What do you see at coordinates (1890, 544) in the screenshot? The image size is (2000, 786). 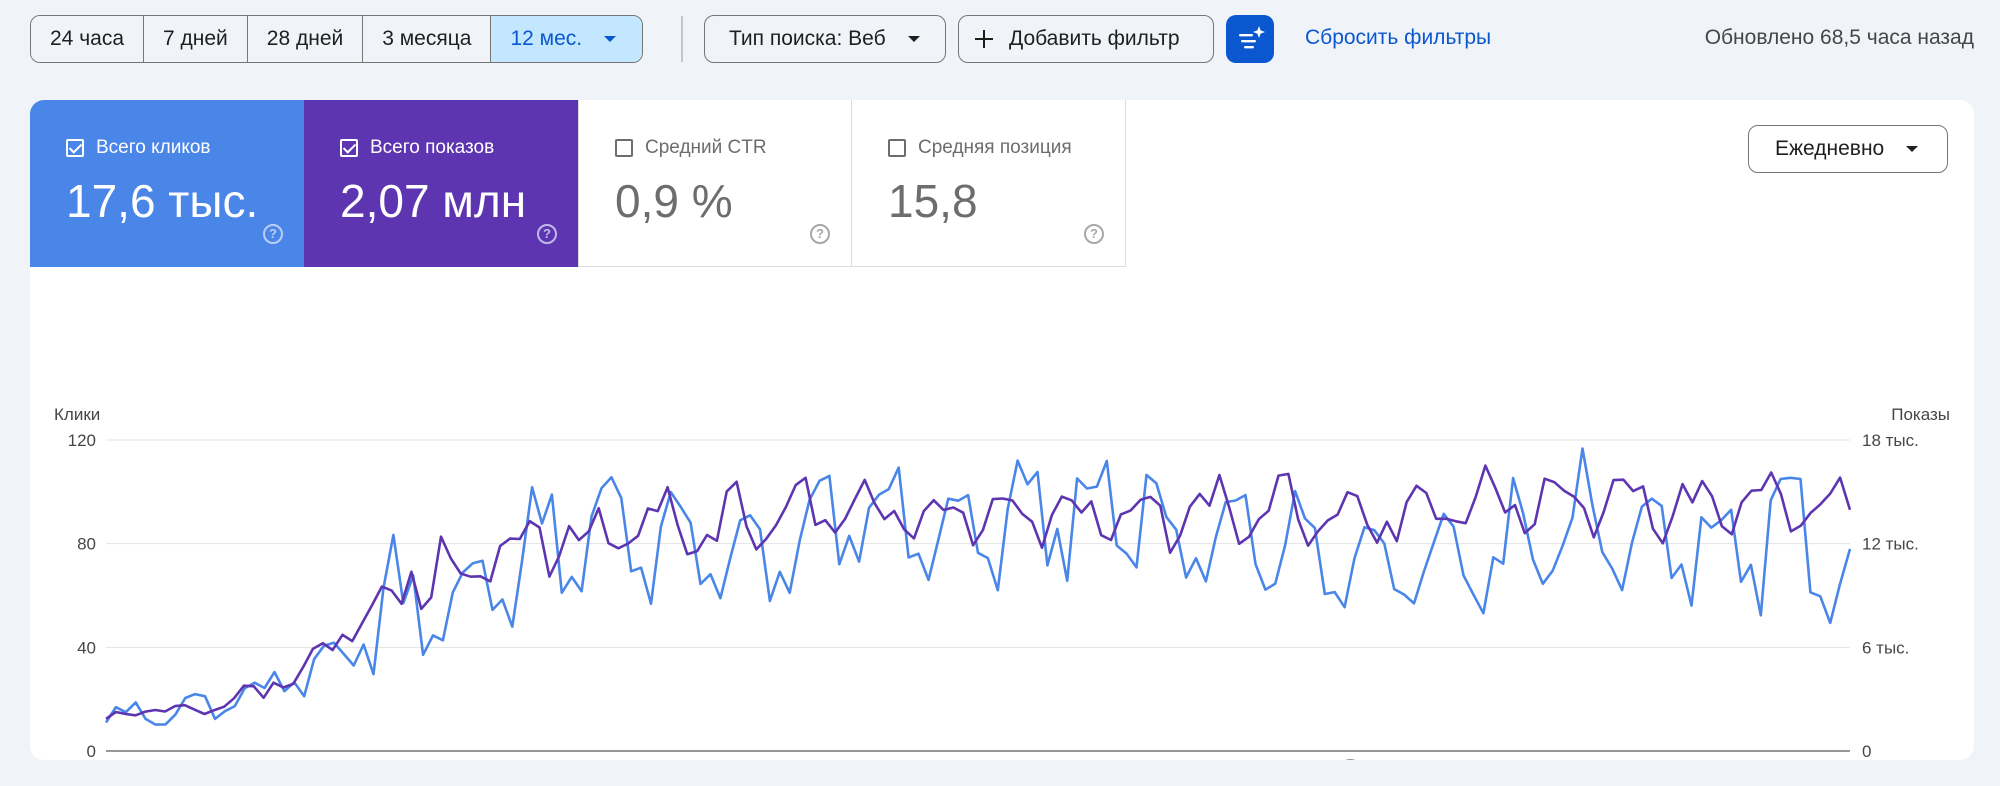 I see `y2-tick-label: 12 тыс.` at bounding box center [1890, 544].